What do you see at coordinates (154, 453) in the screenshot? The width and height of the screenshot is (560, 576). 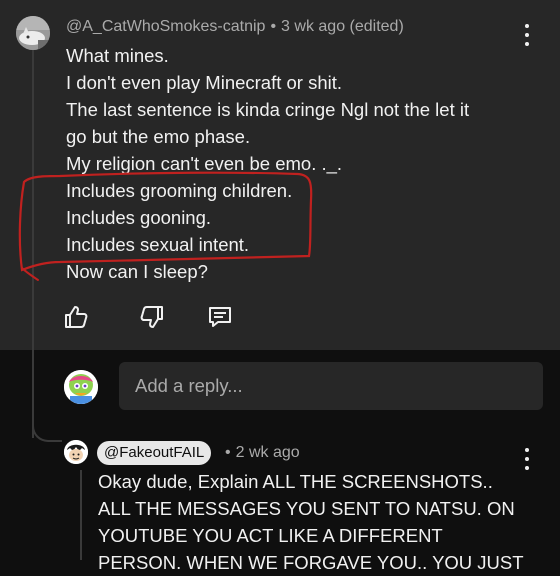 I see `reply-author-badge: @FakeoutFAIL` at bounding box center [154, 453].